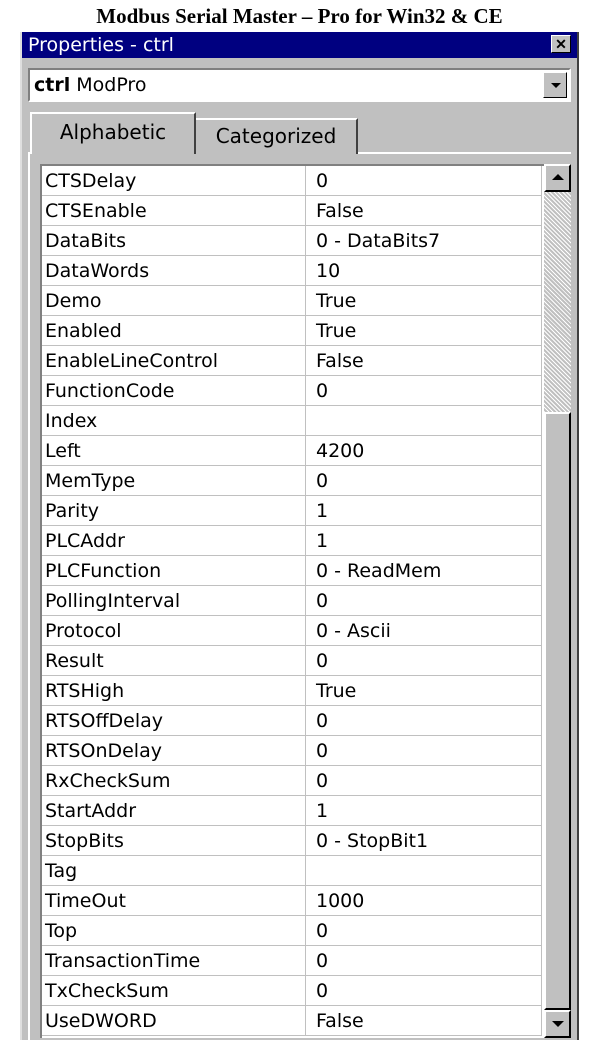 The image size is (599, 1040). What do you see at coordinates (424, 451) in the screenshot?
I see `property-value: 4200` at bounding box center [424, 451].